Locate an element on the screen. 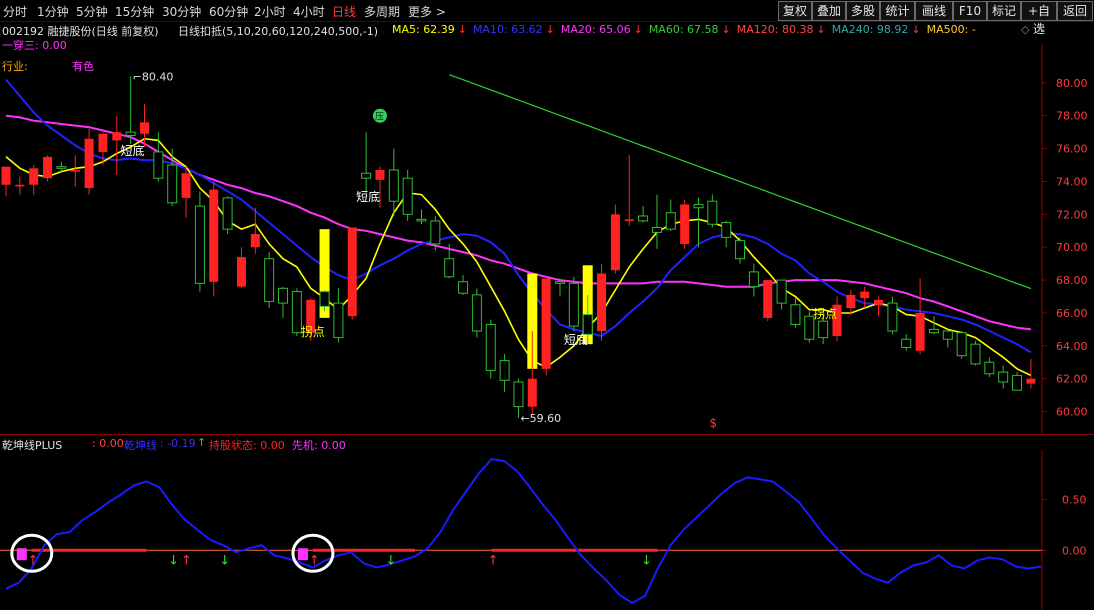  price-tick-label: 60.00 is located at coordinates (1072, 412).